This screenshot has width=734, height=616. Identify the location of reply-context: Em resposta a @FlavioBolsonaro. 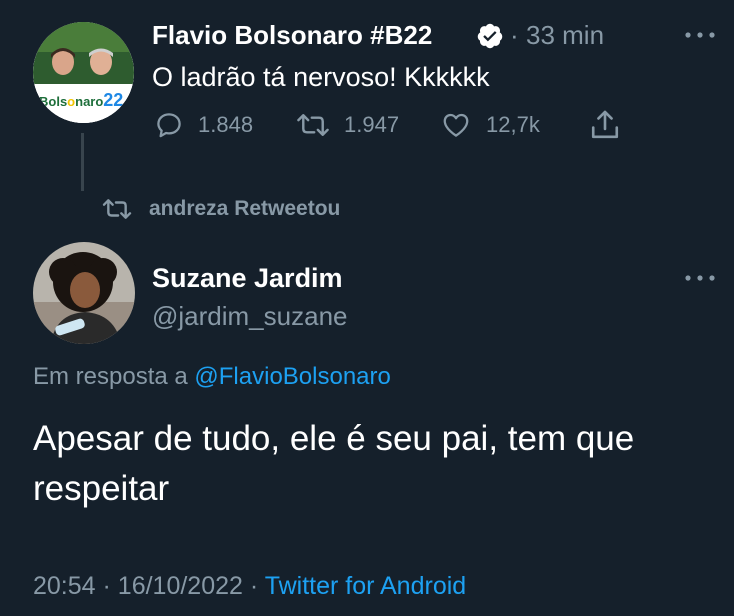
(212, 377).